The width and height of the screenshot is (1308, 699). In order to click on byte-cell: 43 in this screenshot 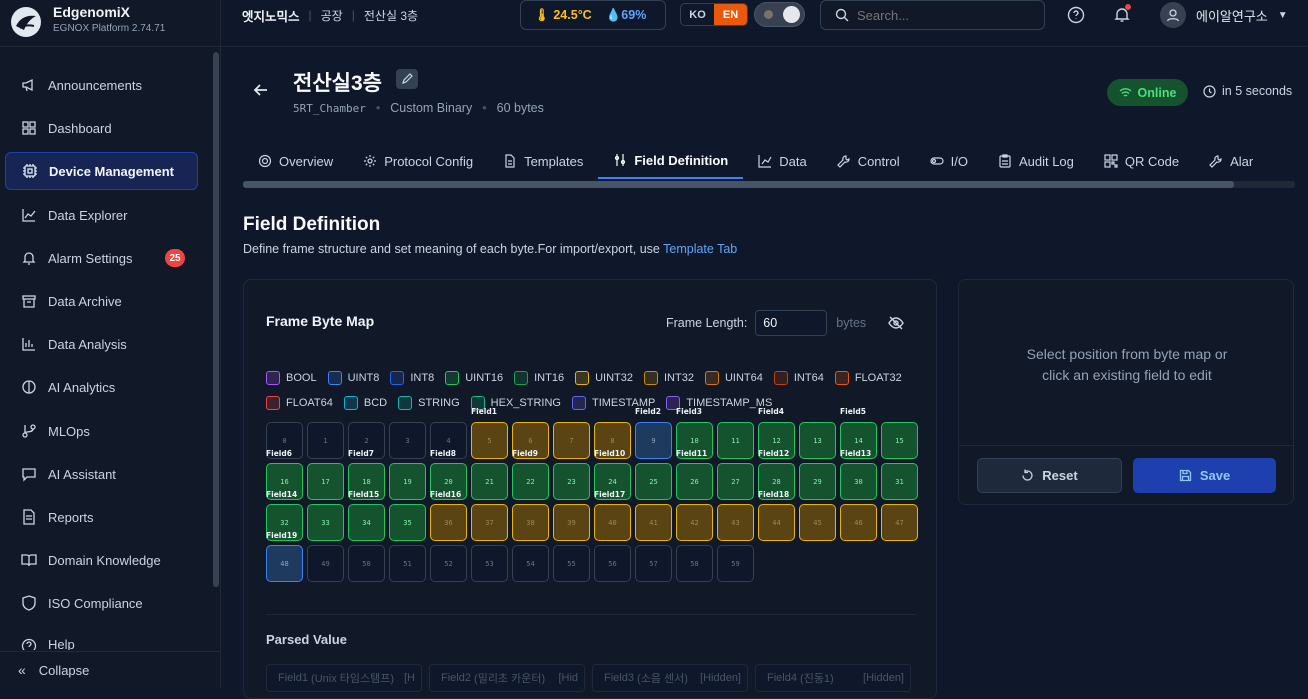, I will do `click(735, 522)`.